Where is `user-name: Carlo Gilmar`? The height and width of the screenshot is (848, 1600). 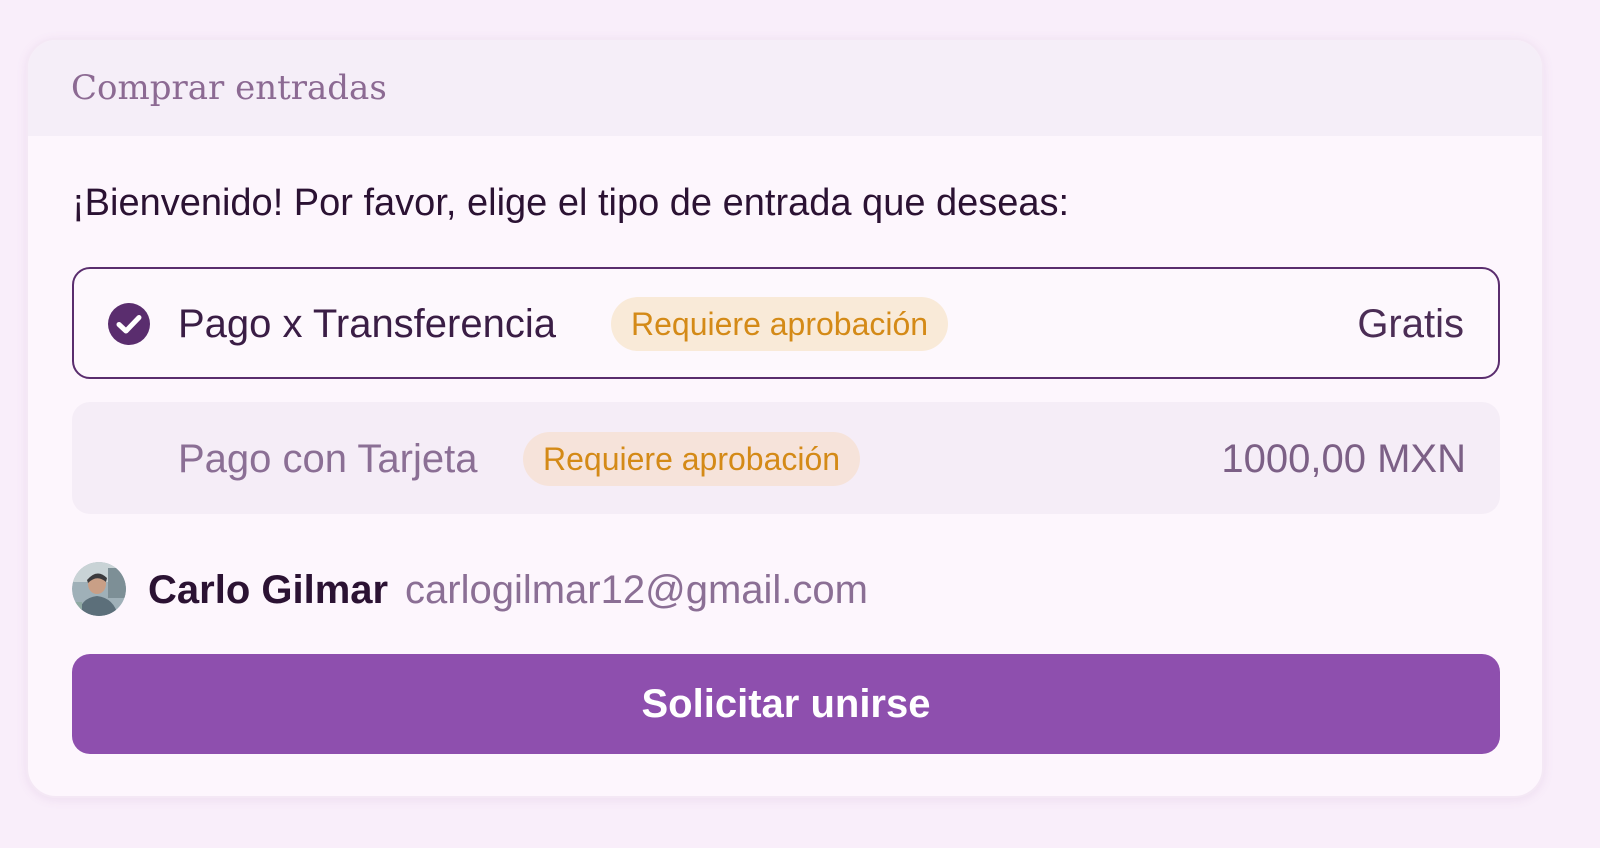
user-name: Carlo Gilmar is located at coordinates (268, 590).